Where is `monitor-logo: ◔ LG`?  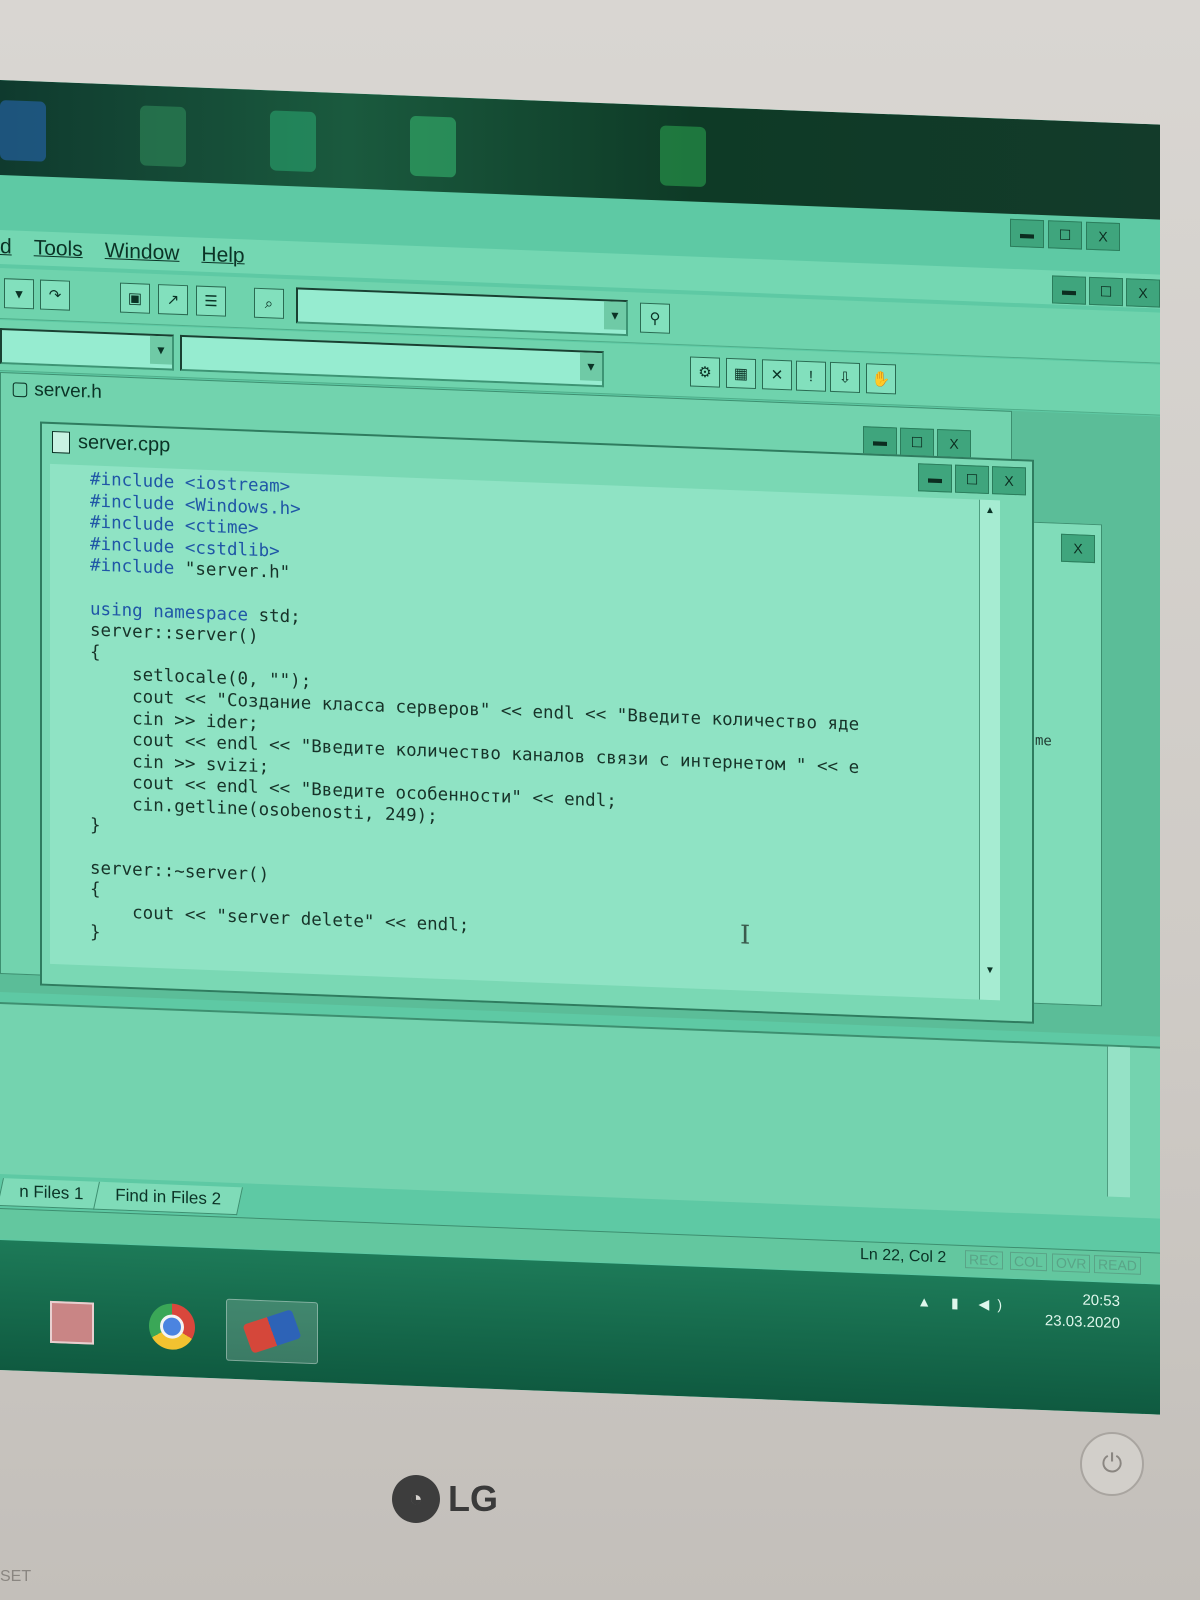 monitor-logo: ◔ LG is located at coordinates (445, 1499).